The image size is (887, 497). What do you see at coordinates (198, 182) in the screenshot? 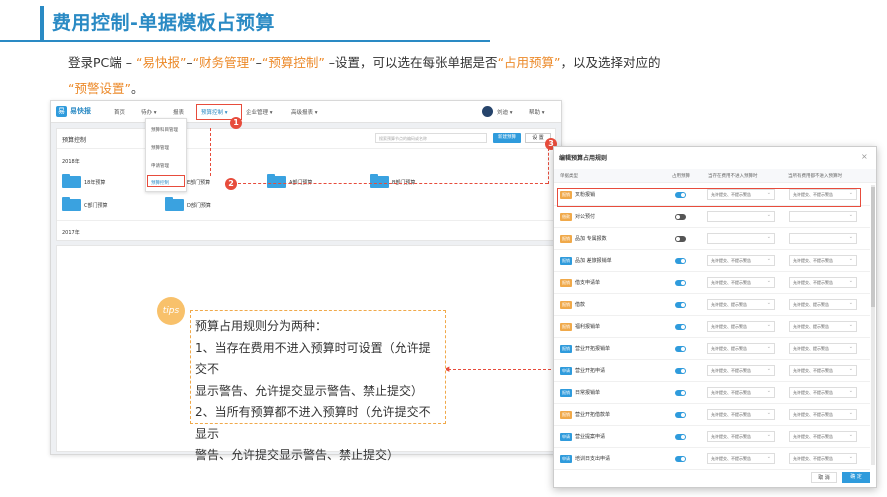
I see `folder-label: E部门预算` at bounding box center [198, 182].